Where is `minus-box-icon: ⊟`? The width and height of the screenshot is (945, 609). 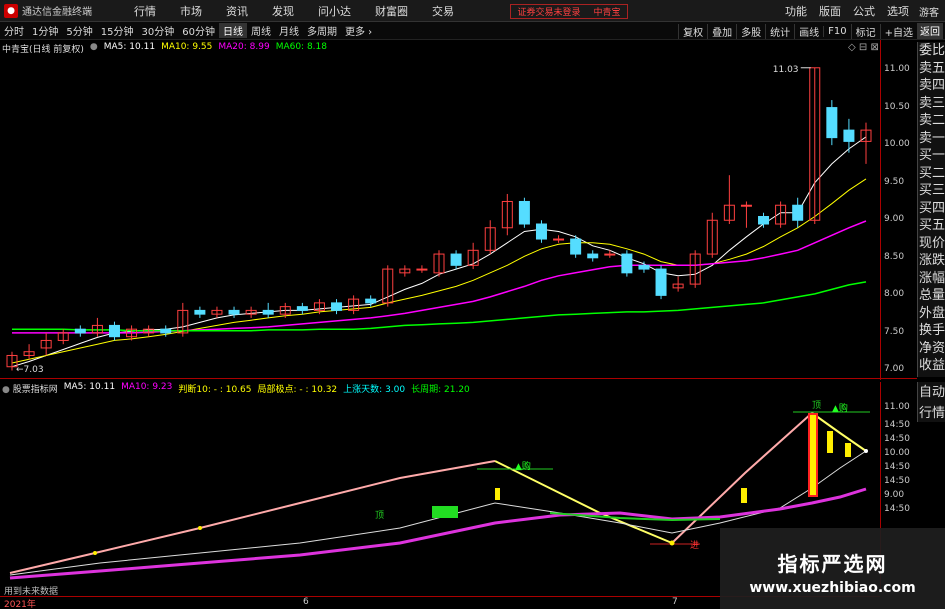
minus-box-icon: ⊟ is located at coordinates (863, 47).